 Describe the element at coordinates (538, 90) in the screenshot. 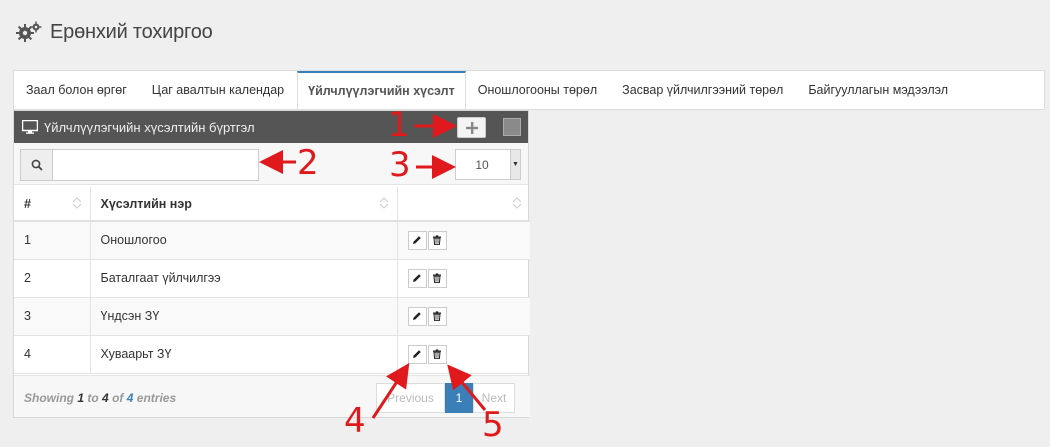

I see `tab-diagnosis-types: Оношлогооны төрөл` at that location.